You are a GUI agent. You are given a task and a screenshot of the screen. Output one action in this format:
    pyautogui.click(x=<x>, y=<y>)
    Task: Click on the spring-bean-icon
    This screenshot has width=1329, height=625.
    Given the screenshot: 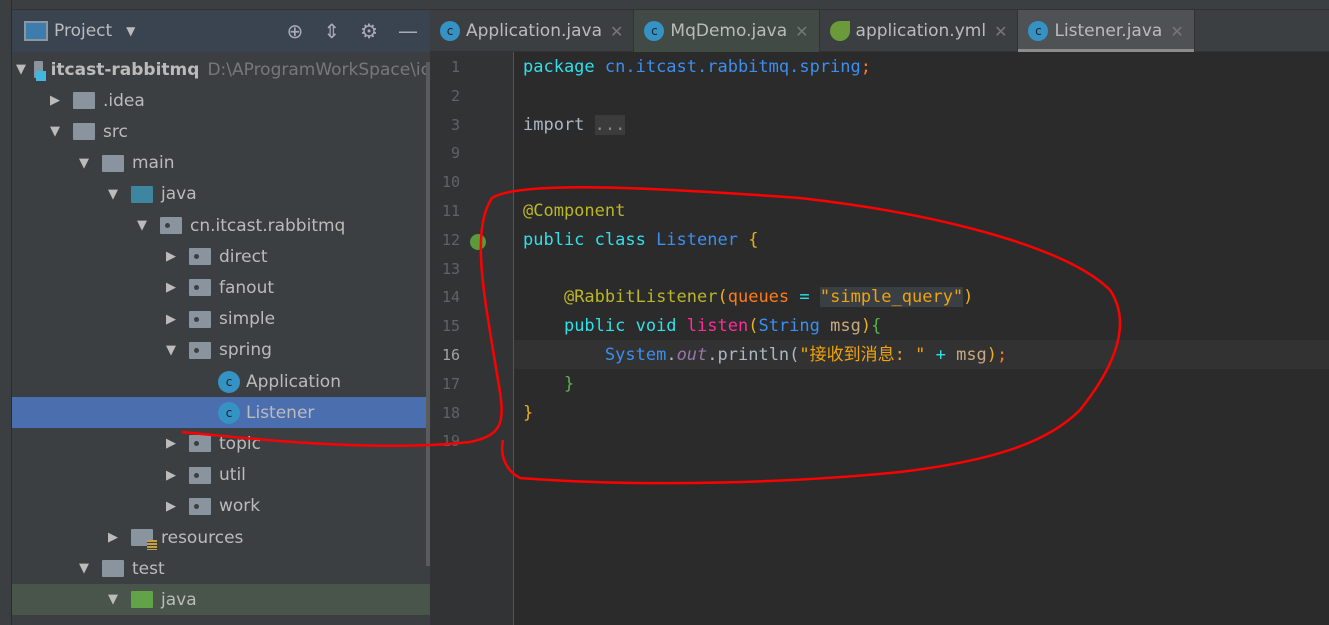 What is the action you would take?
    pyautogui.click(x=478, y=242)
    